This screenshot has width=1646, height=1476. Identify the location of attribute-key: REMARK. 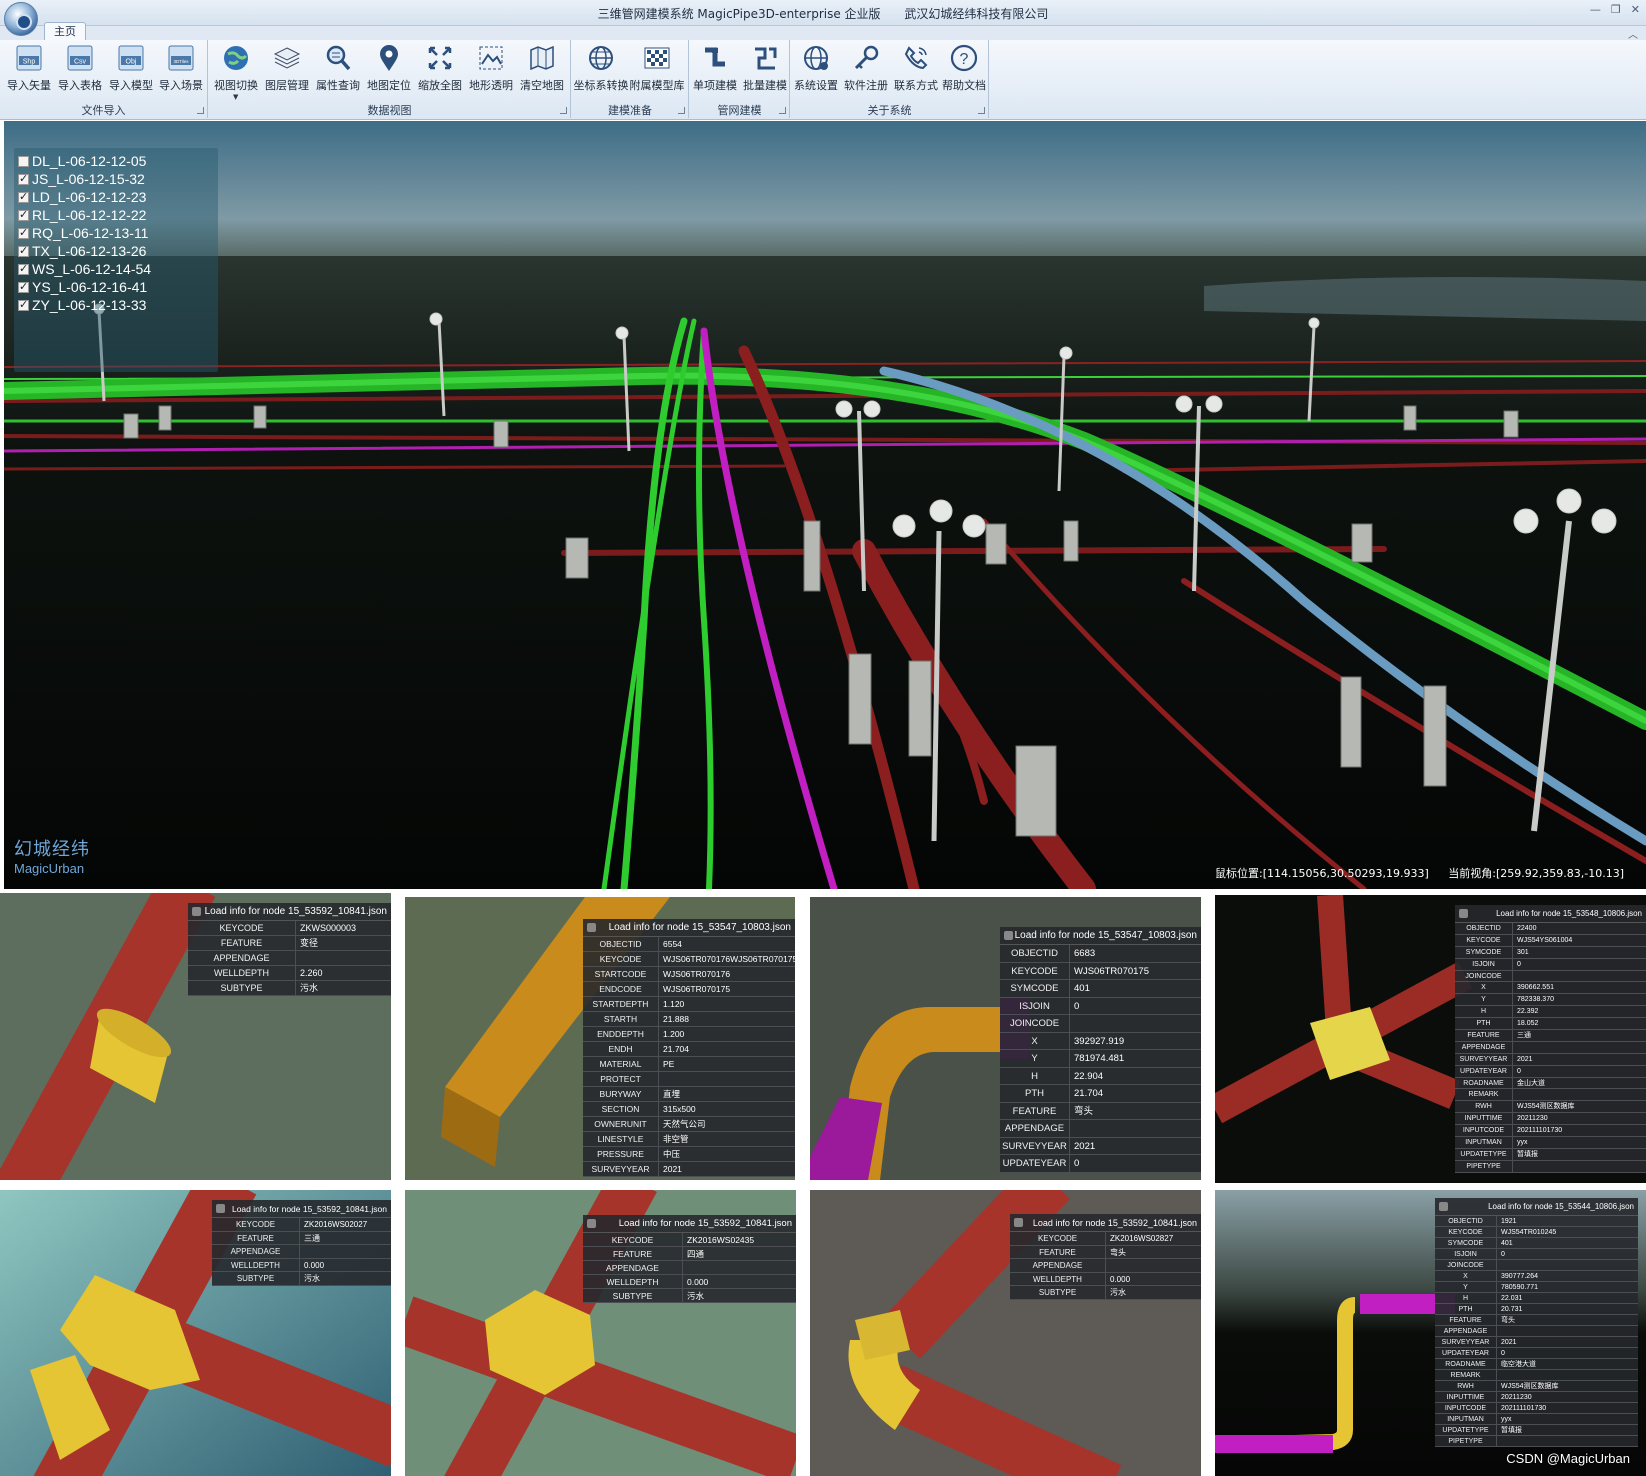
(1484, 1095).